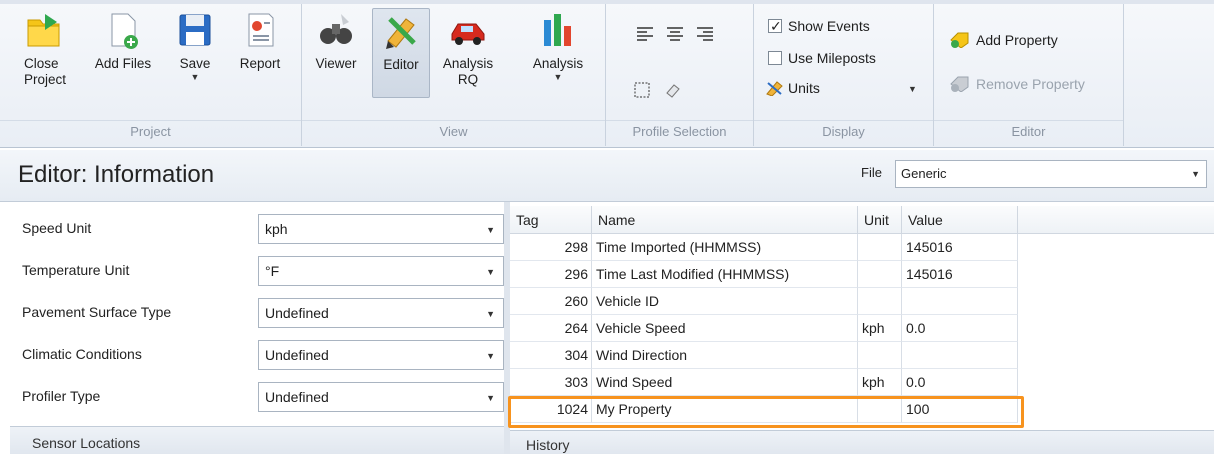 Image resolution: width=1214 pixels, height=454 pixels. Describe the element at coordinates (150, 131) in the screenshot. I see `group-label-project: Project` at that location.